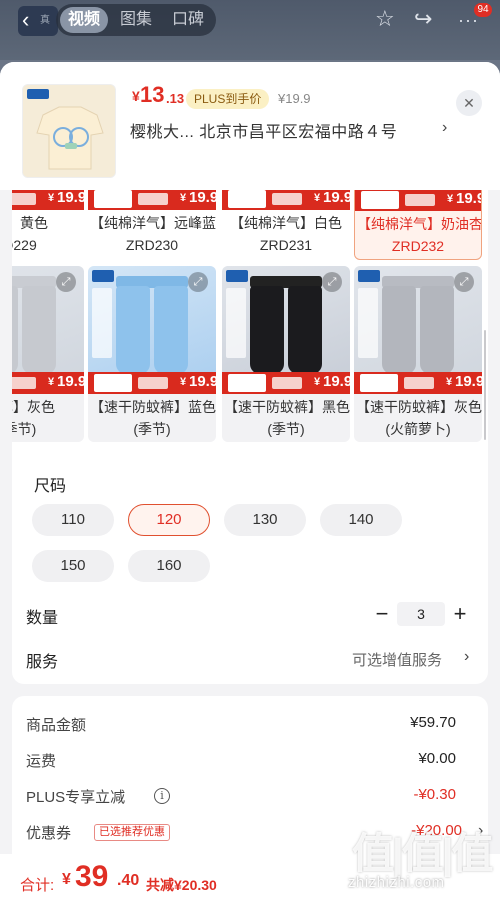  Describe the element at coordinates (50, 486) in the screenshot. I see `size-label: 尺码` at that location.